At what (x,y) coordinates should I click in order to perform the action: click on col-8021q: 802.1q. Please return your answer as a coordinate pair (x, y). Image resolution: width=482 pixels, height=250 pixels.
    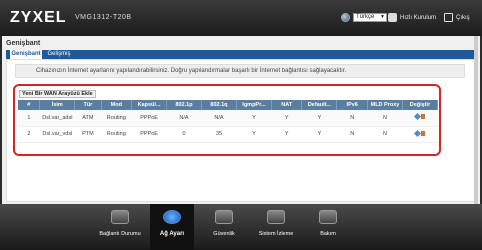
    Looking at the image, I should click on (219, 105).